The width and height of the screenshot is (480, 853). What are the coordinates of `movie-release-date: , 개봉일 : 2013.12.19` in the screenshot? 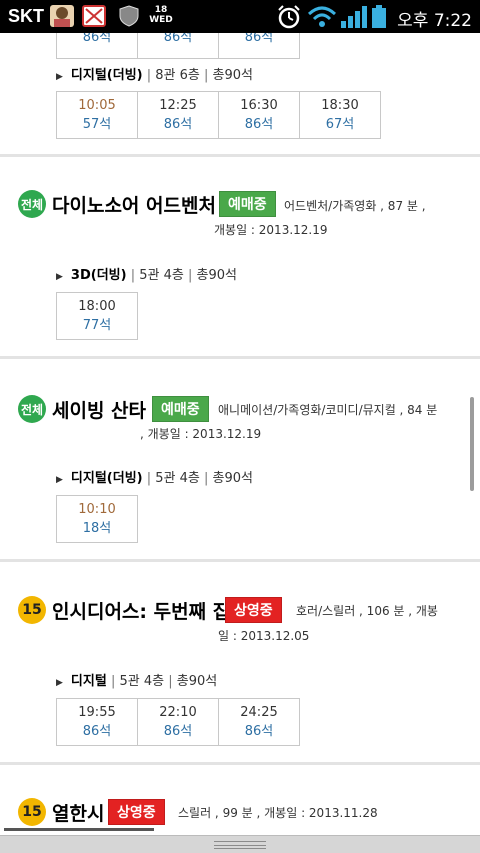 It's located at (201, 434).